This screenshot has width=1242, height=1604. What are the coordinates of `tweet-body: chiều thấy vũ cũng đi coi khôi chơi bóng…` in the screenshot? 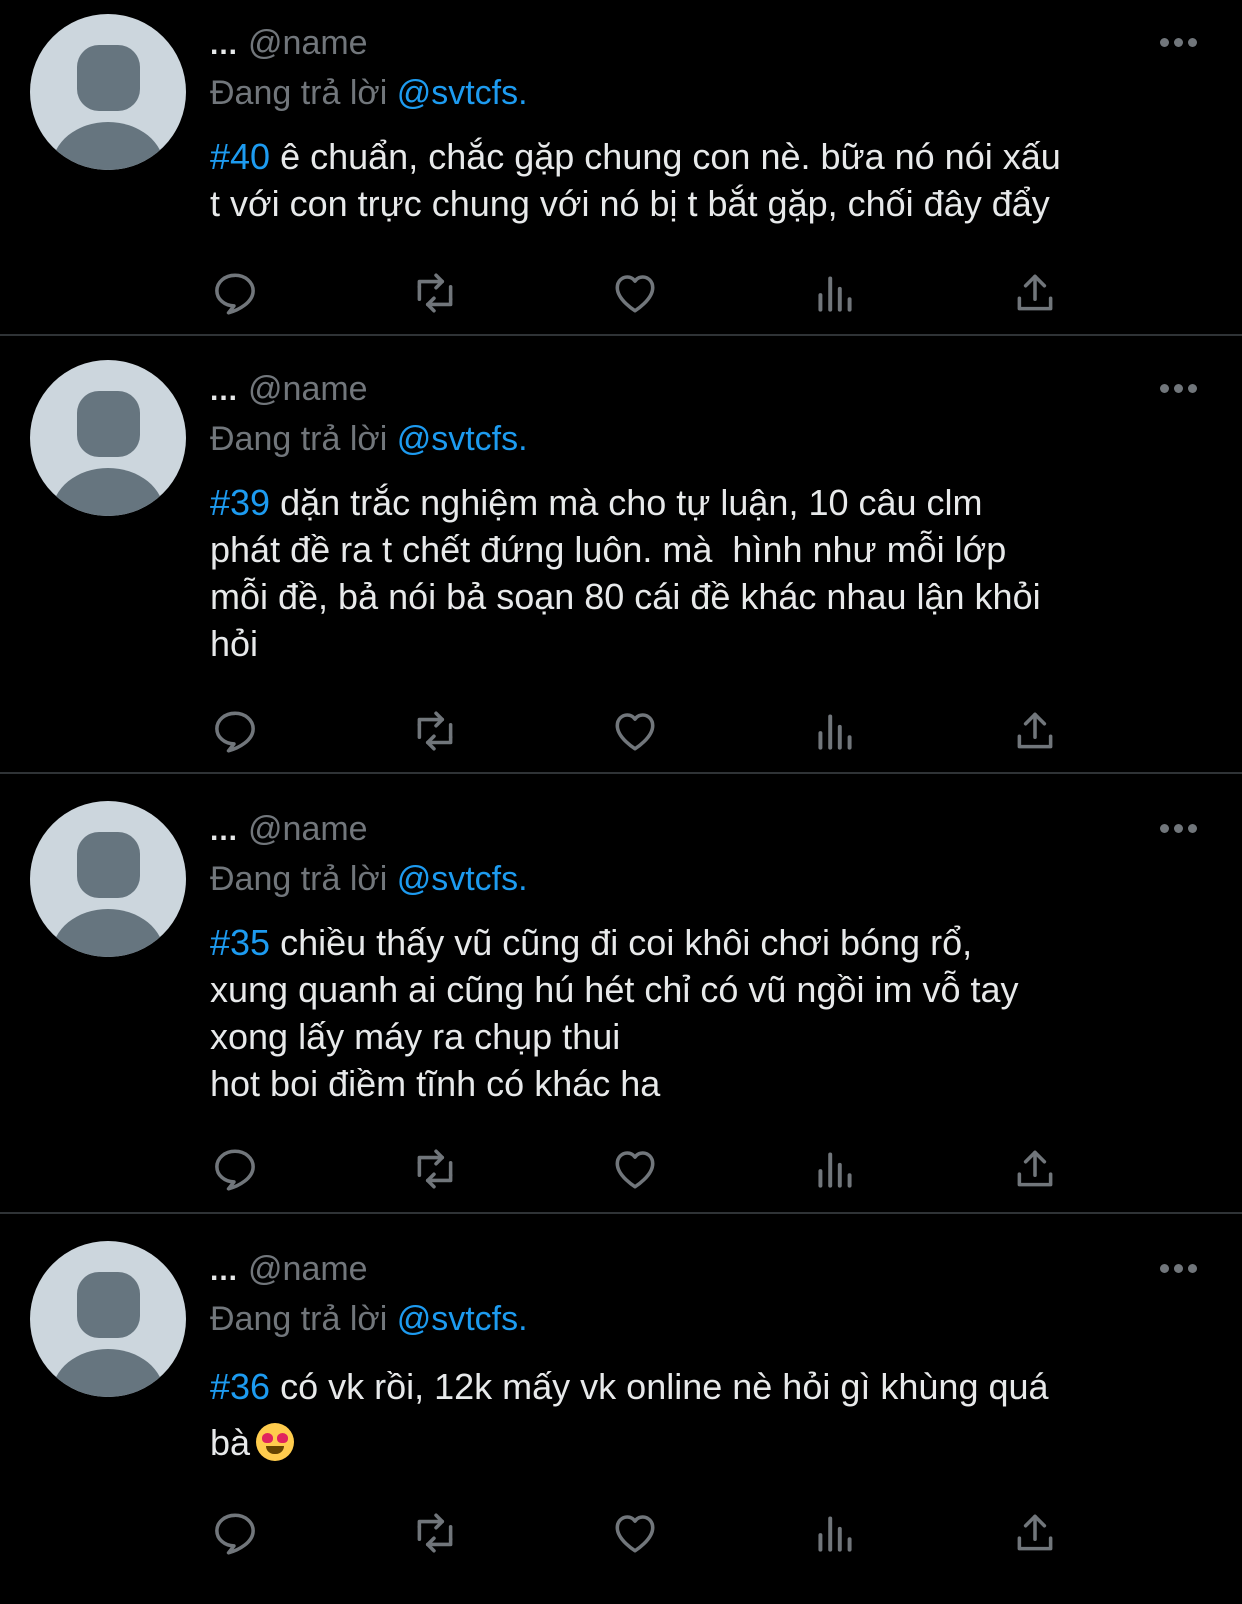 It's located at (614, 1013).